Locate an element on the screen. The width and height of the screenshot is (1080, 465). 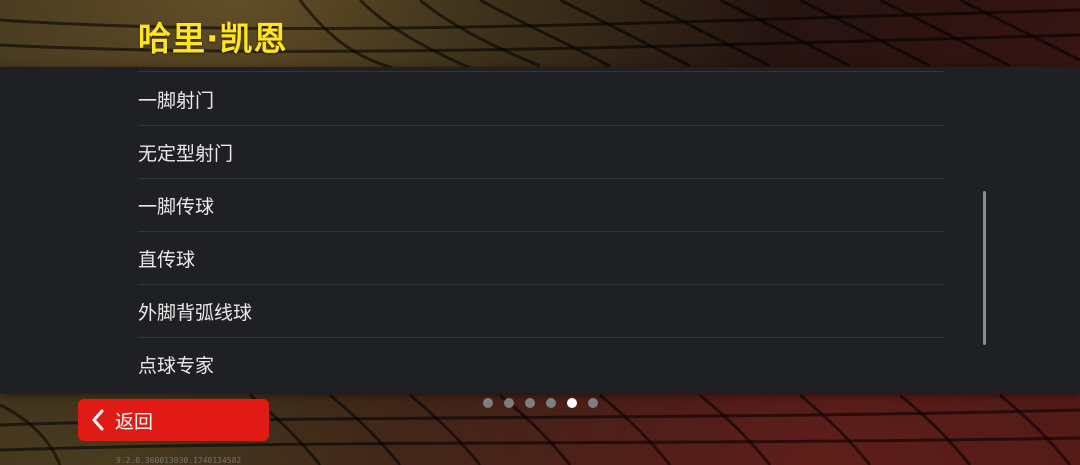
chevron-left-icon is located at coordinates (98, 420).